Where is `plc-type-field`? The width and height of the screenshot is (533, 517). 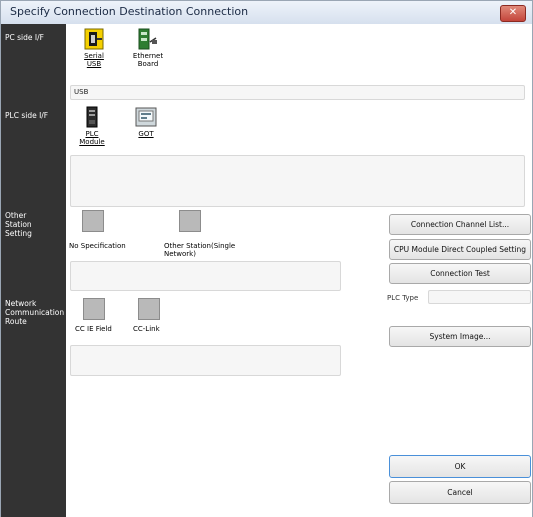
plc-type-field is located at coordinates (479, 297).